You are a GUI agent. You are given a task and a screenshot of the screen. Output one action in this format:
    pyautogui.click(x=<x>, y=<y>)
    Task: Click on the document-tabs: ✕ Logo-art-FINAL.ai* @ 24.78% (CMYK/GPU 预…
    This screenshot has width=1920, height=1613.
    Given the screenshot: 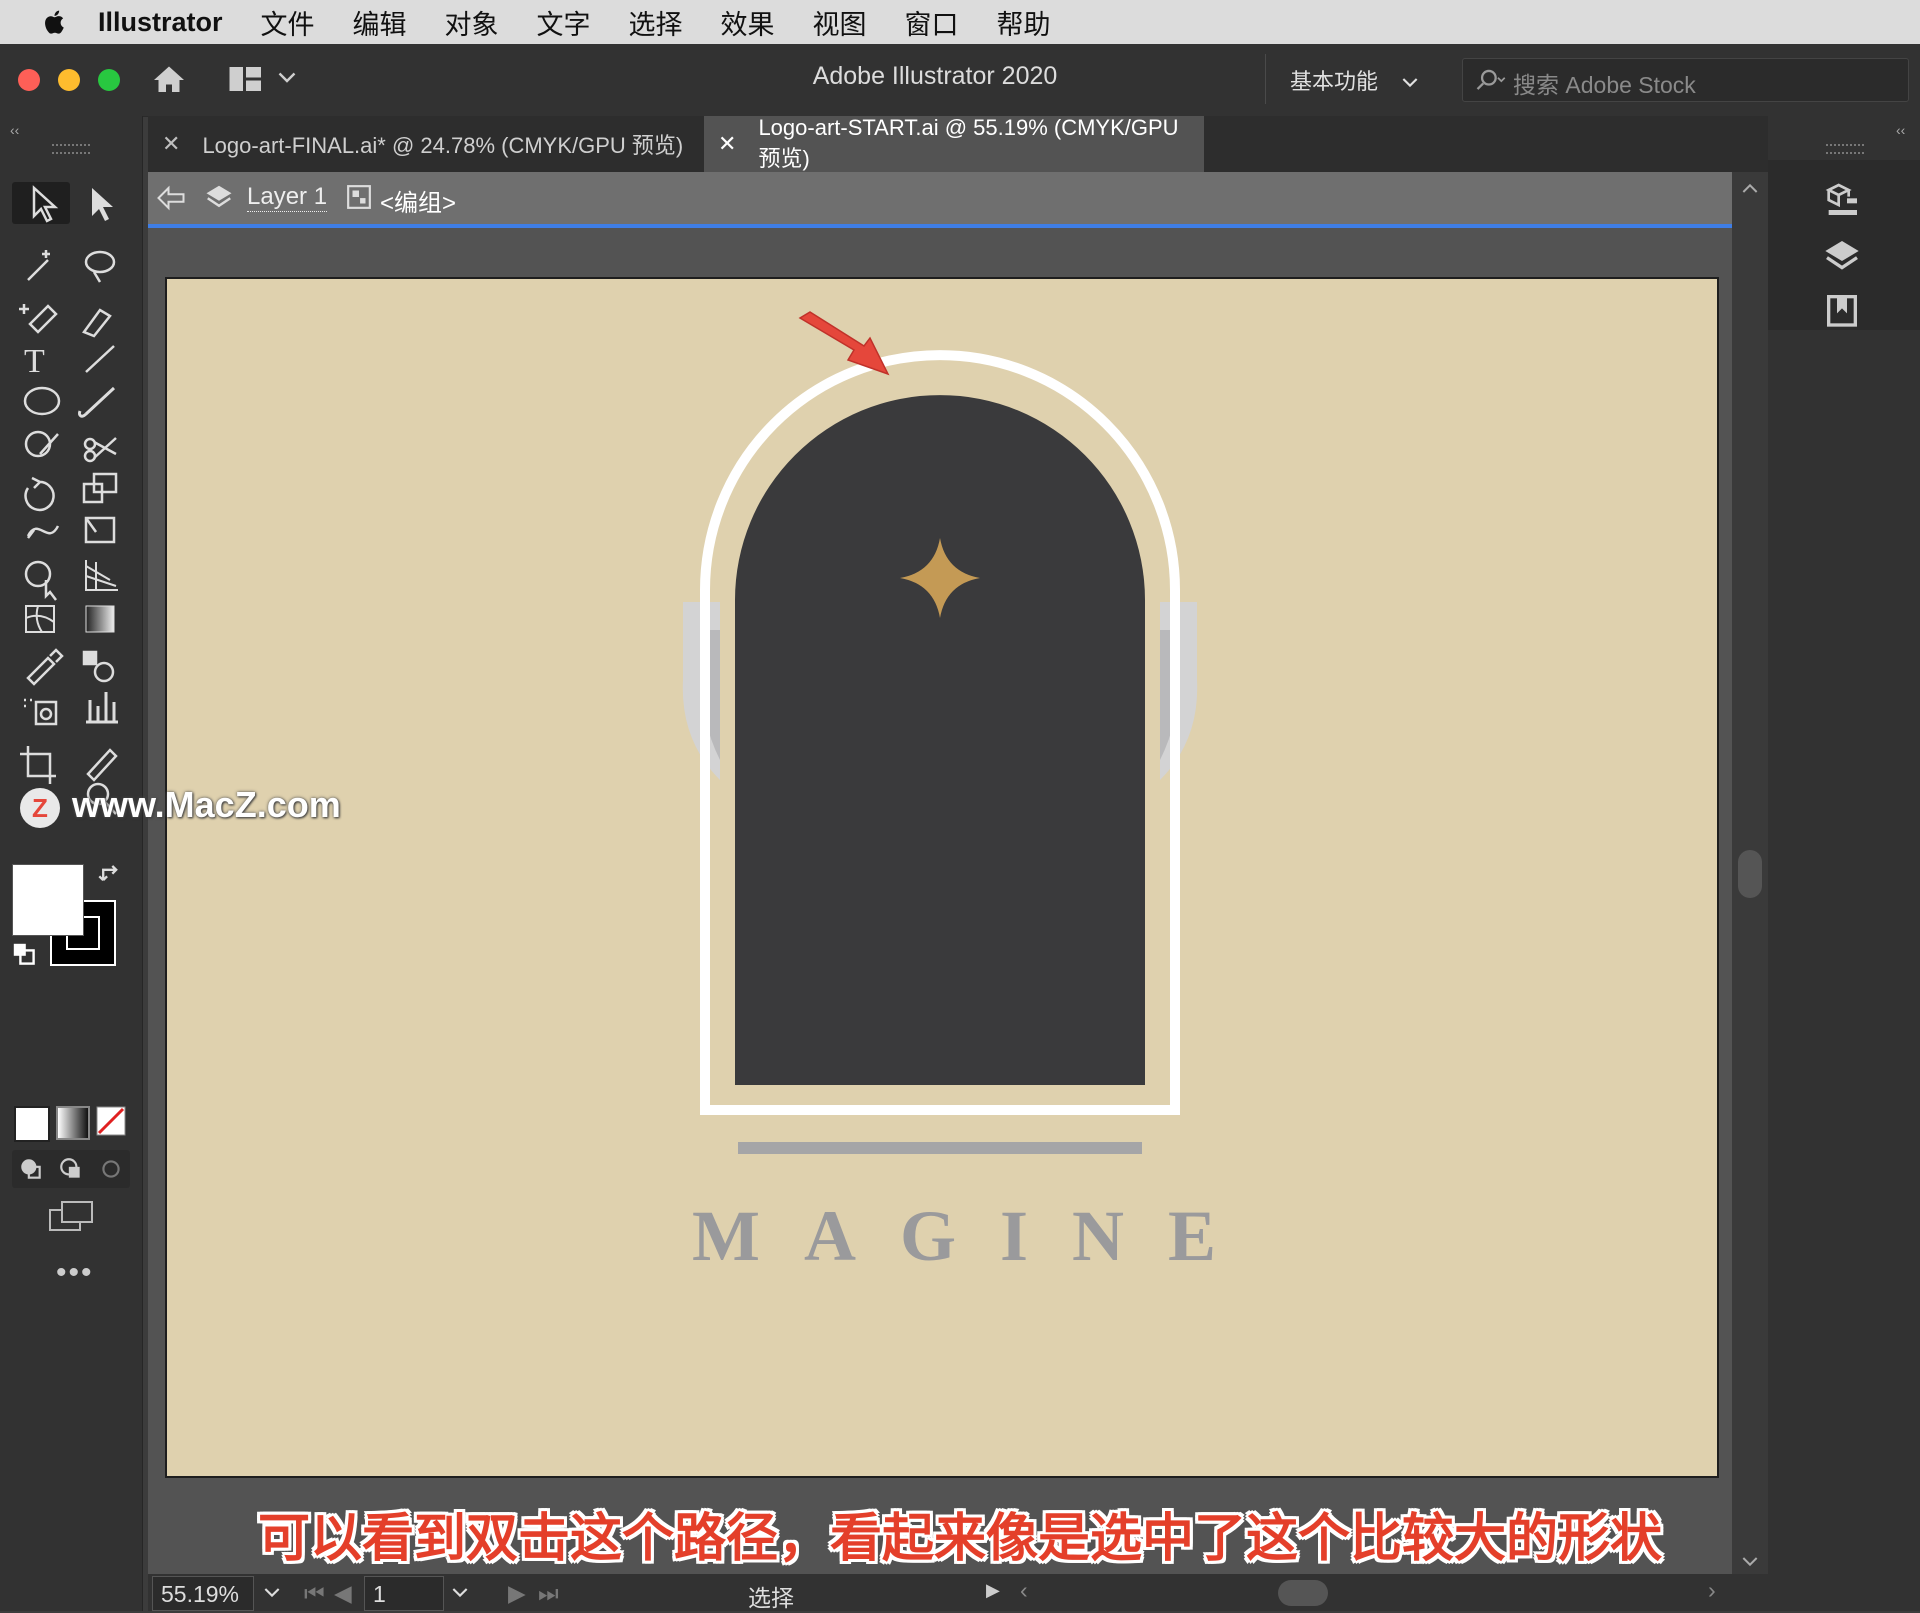 What is the action you would take?
    pyautogui.click(x=958, y=143)
    